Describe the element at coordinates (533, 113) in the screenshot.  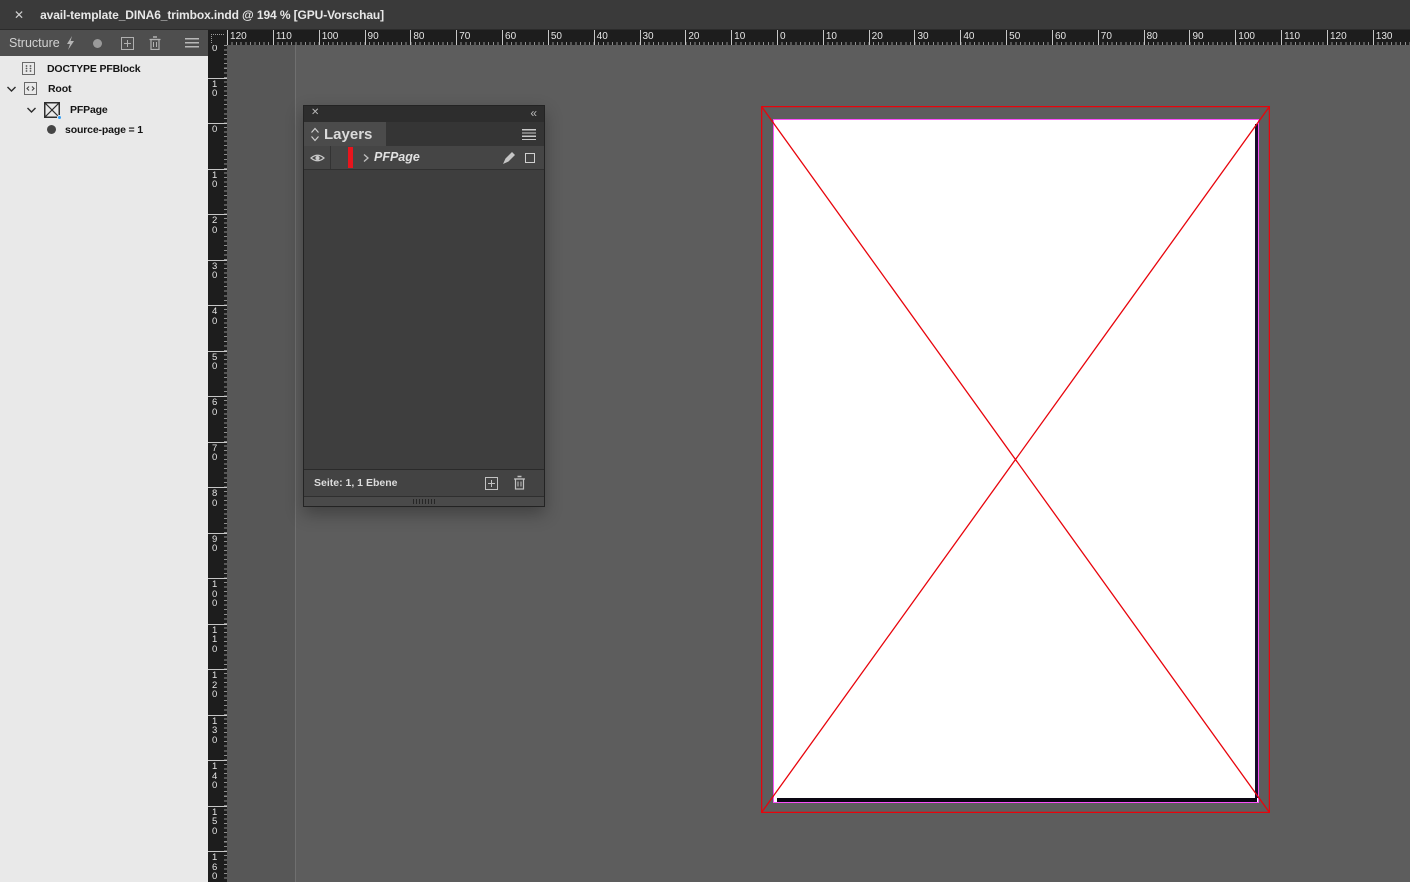
I see `panel-collapse-icon: «` at that location.